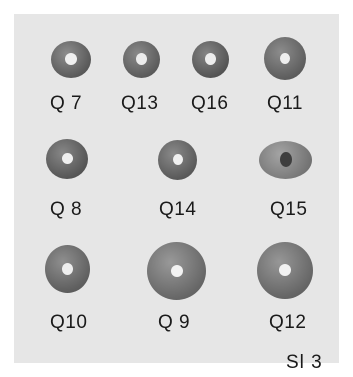  What do you see at coordinates (66, 103) in the screenshot?
I see `bead-label: Q 7` at bounding box center [66, 103].